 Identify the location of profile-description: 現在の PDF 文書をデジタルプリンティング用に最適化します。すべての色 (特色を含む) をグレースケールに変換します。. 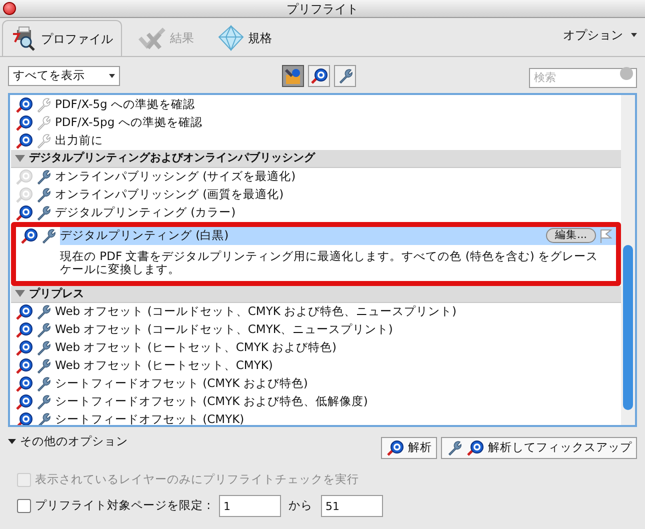
(329, 263).